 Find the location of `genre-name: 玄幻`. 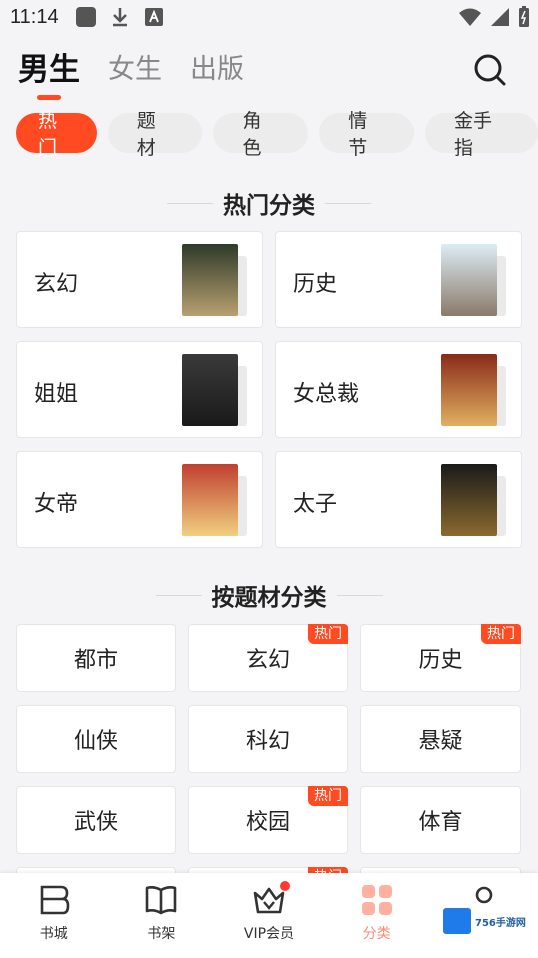

genre-name: 玄幻 is located at coordinates (267, 660).